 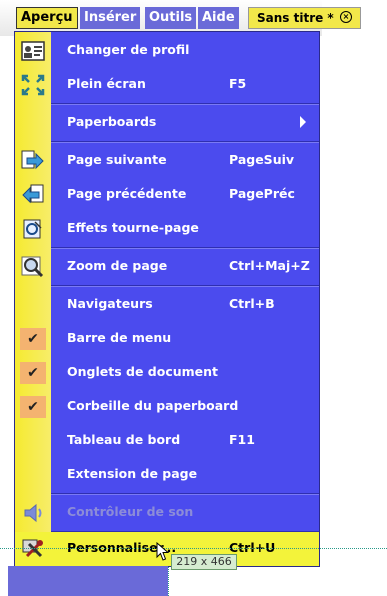 What do you see at coordinates (33, 267) in the screenshot?
I see `magnifier-icon` at bounding box center [33, 267].